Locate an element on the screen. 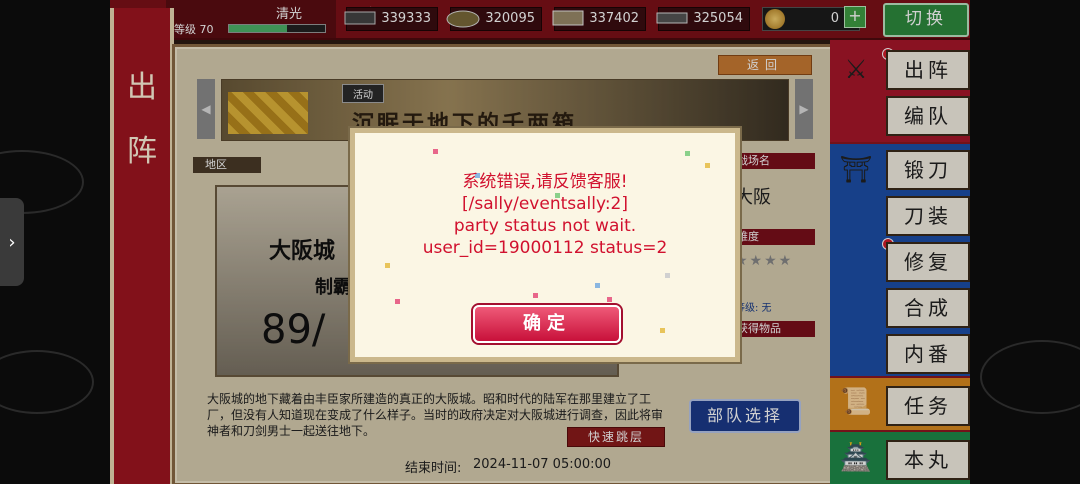 The height and width of the screenshot is (484, 1080). chevron-right-icon: › is located at coordinates (12, 242).